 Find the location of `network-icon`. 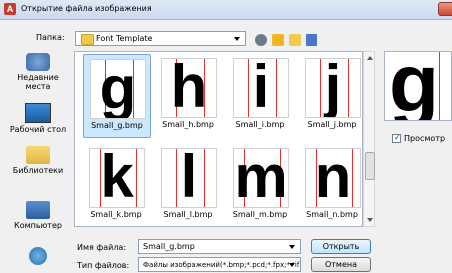

network-icon is located at coordinates (38, 256).